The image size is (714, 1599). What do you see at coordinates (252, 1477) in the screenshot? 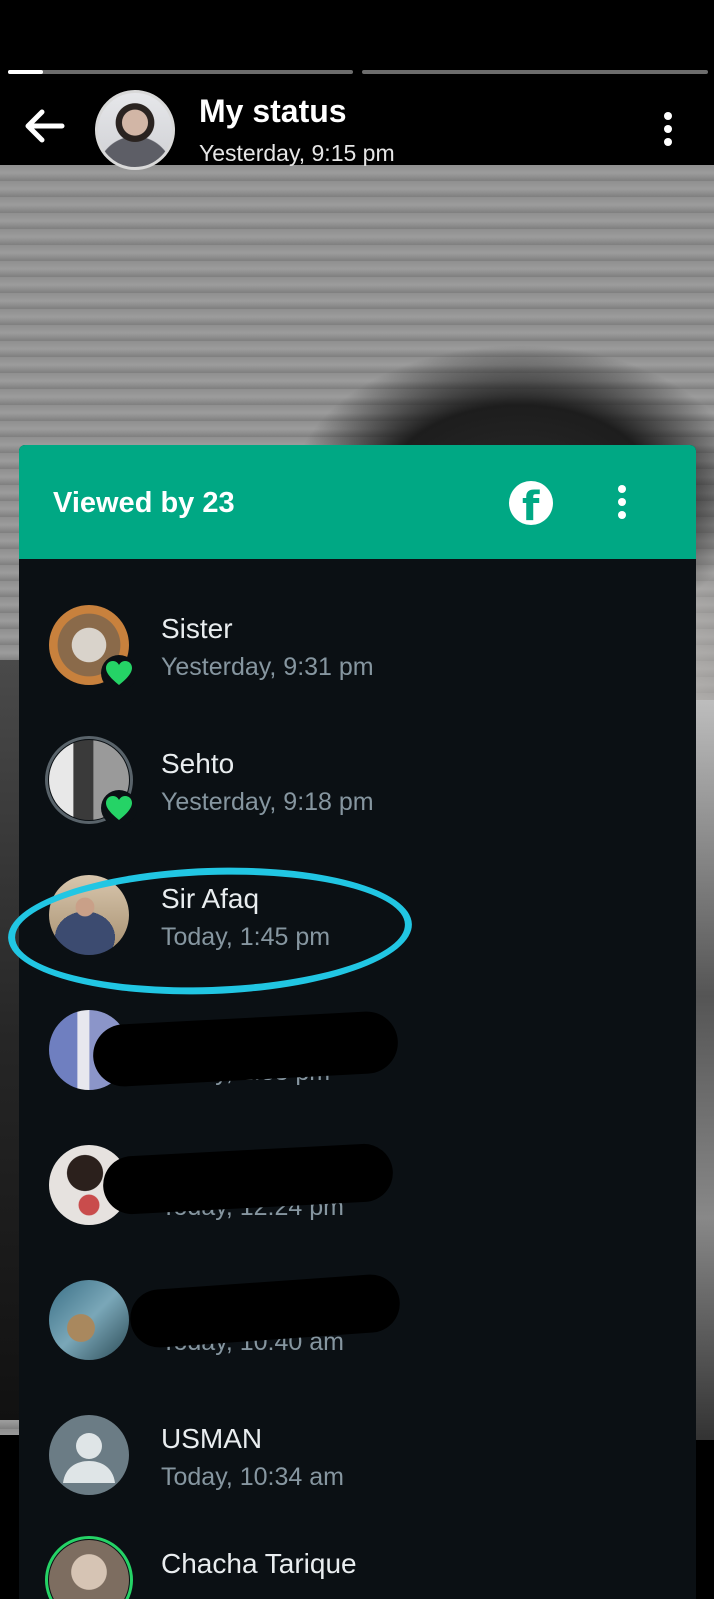
I see `viewer-time: Today, 10:34 am` at bounding box center [252, 1477].